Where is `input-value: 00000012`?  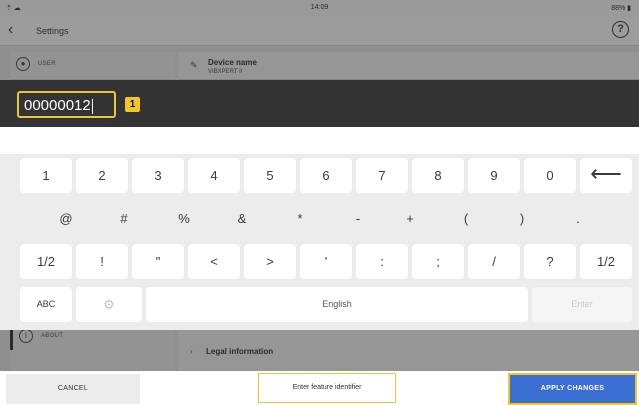 input-value: 00000012 is located at coordinates (57, 105).